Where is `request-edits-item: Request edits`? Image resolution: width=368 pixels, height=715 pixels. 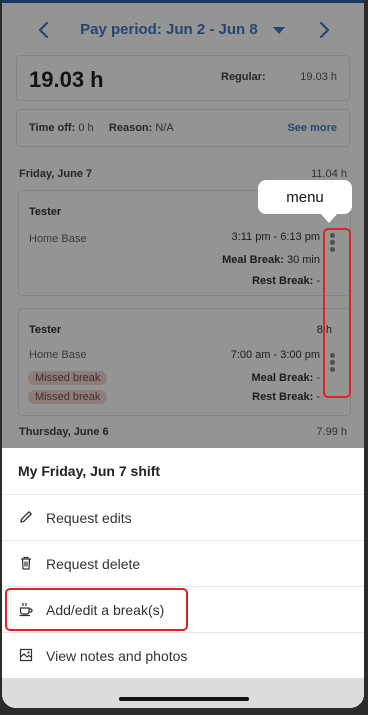
request-edits-item: Request edits is located at coordinates (183, 517).